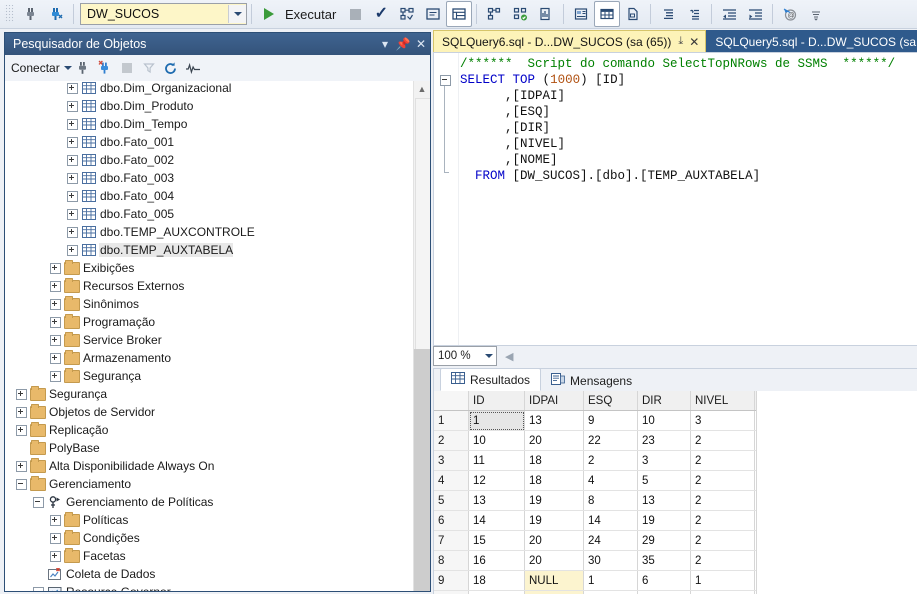  Describe the element at coordinates (209, 124) in the screenshot. I see `tree-node: dbo.Dim_Tempo` at that location.